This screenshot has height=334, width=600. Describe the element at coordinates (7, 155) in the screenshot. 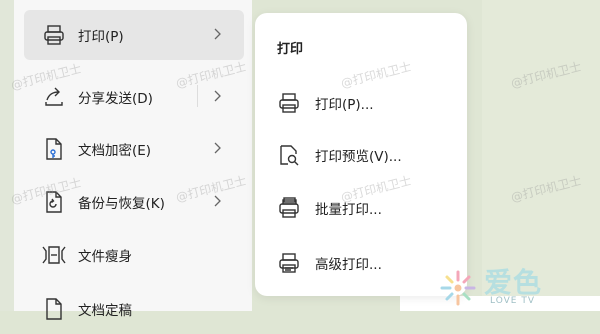

I see `left-strip` at that location.